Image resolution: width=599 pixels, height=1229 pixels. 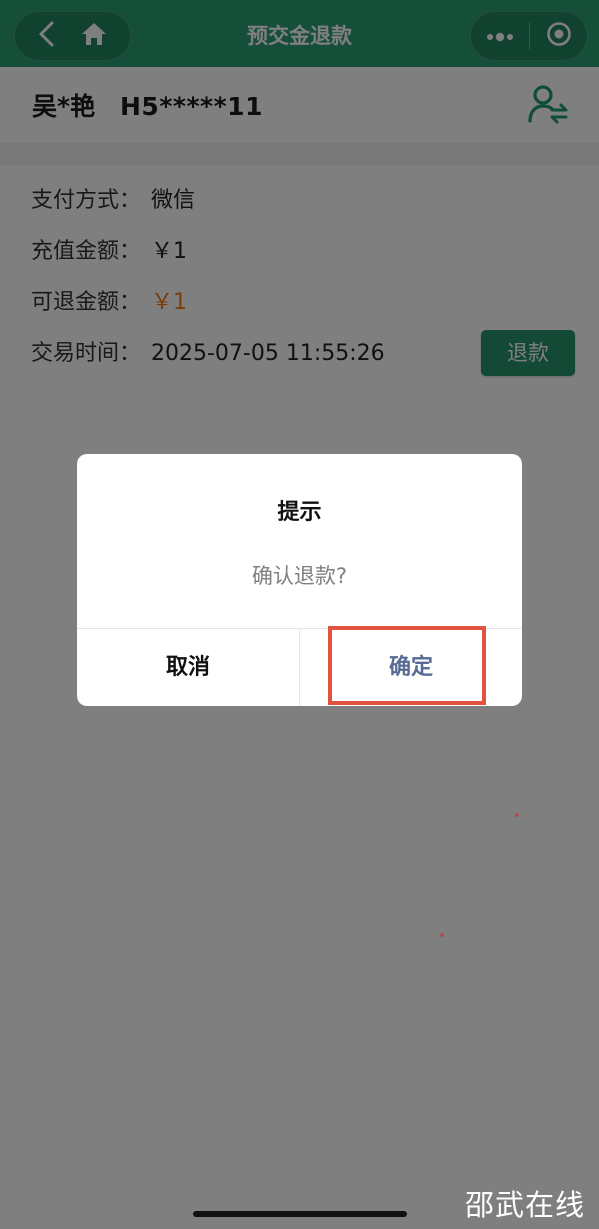 What do you see at coordinates (300, 1214) in the screenshot?
I see `home-indicator` at bounding box center [300, 1214].